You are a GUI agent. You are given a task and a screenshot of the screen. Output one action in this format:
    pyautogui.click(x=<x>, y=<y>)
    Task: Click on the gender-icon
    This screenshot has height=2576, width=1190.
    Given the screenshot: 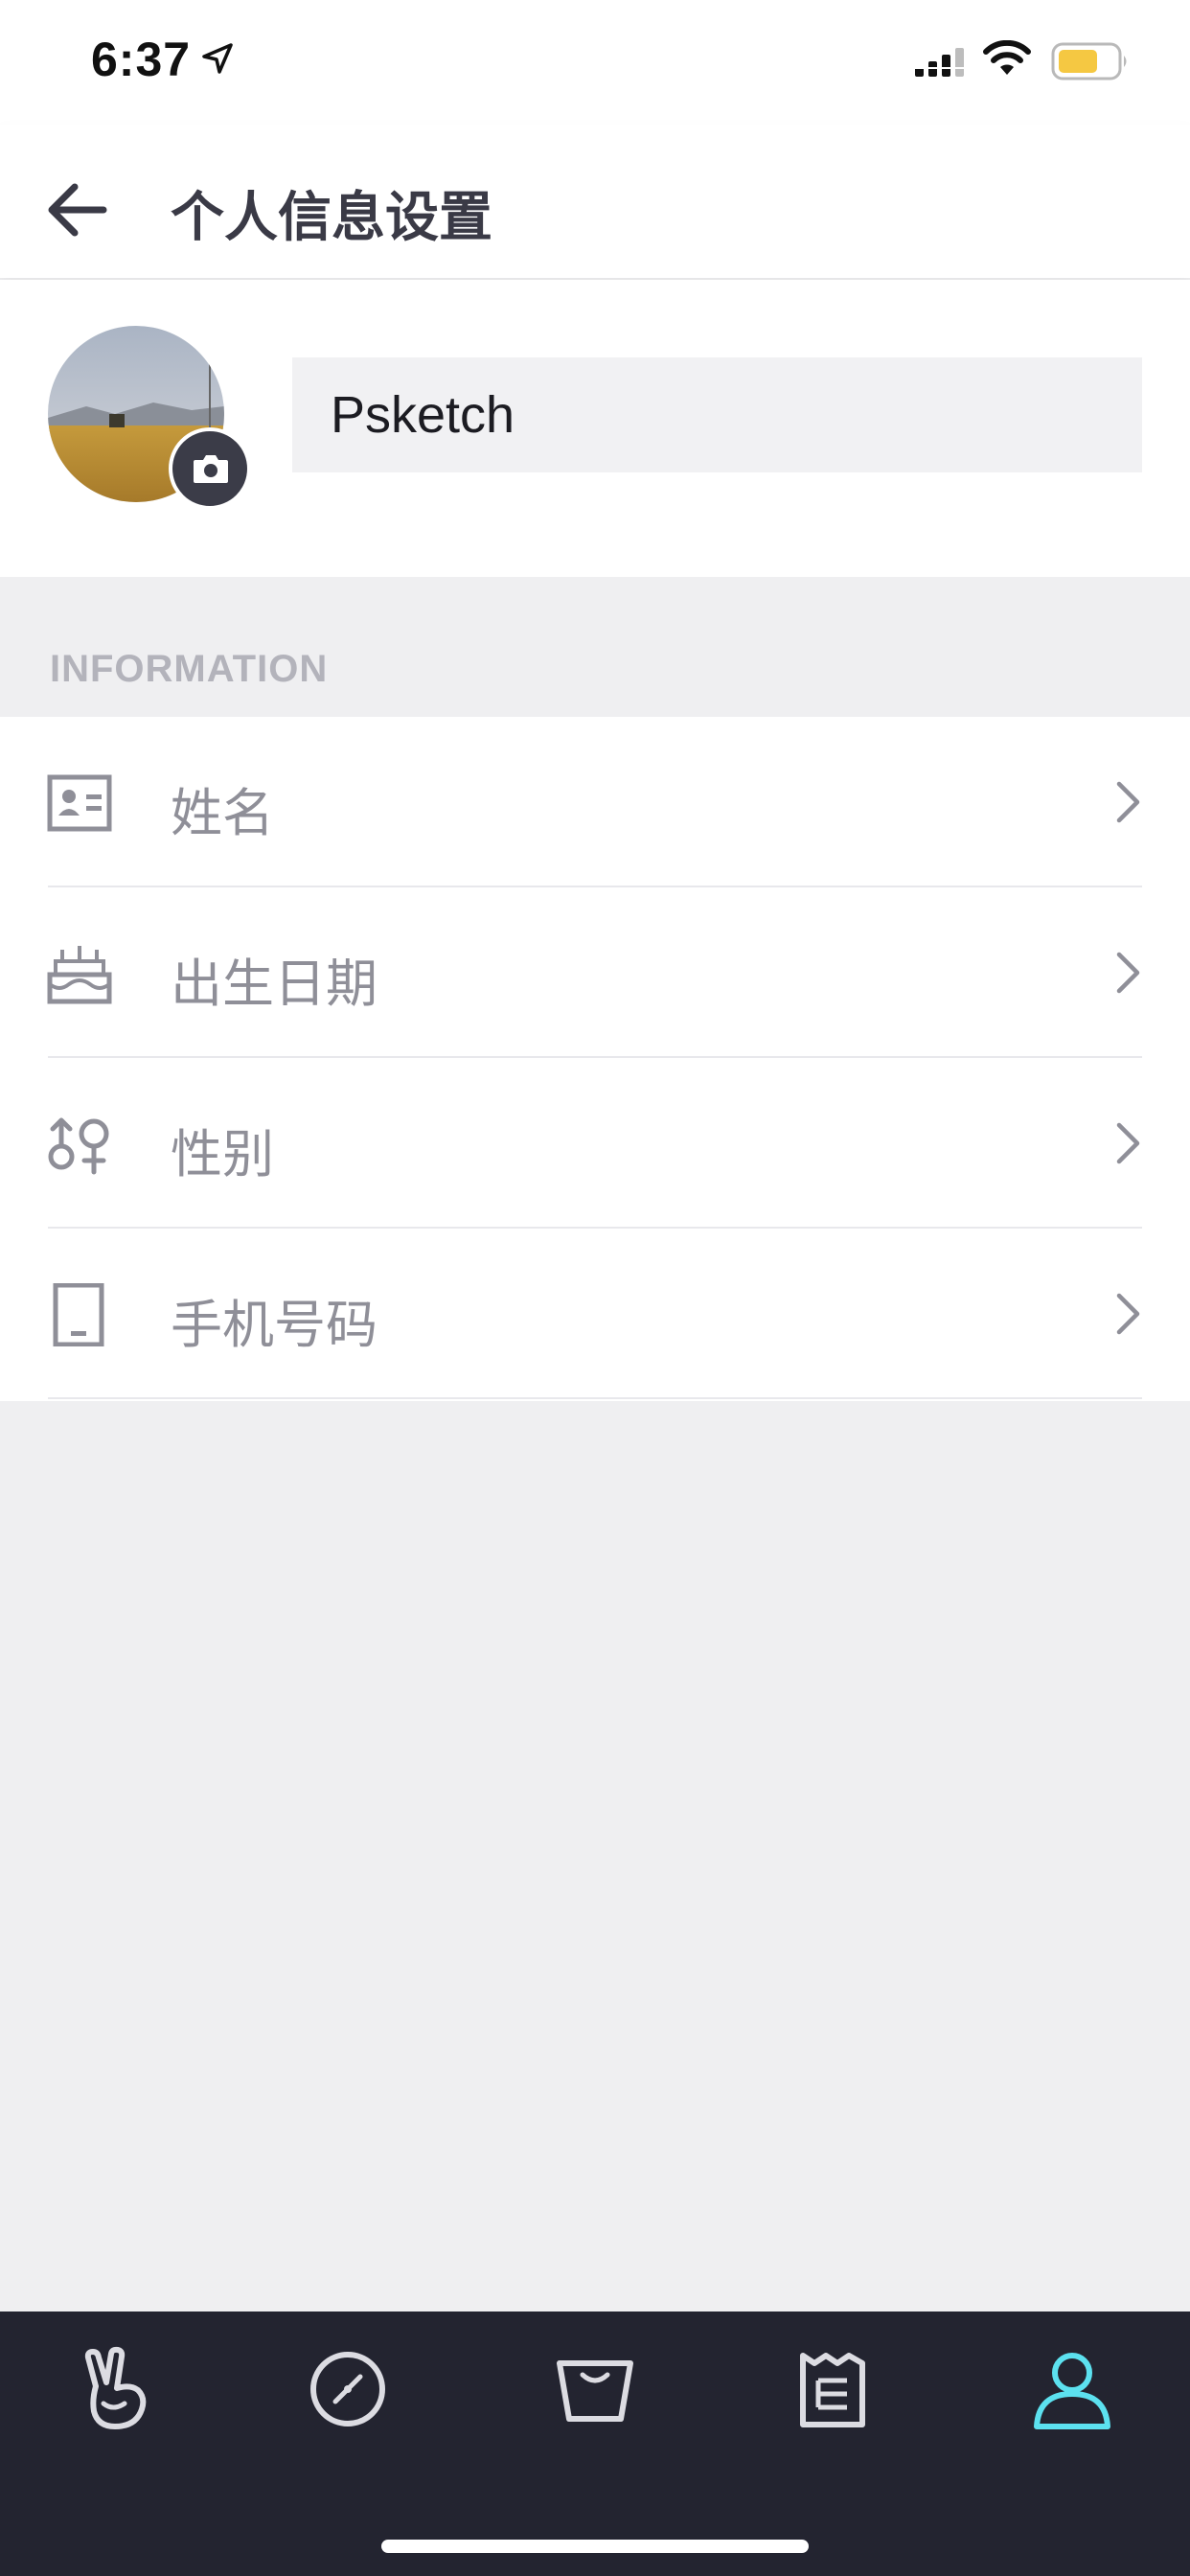 What is the action you would take?
    pyautogui.click(x=78, y=1146)
    